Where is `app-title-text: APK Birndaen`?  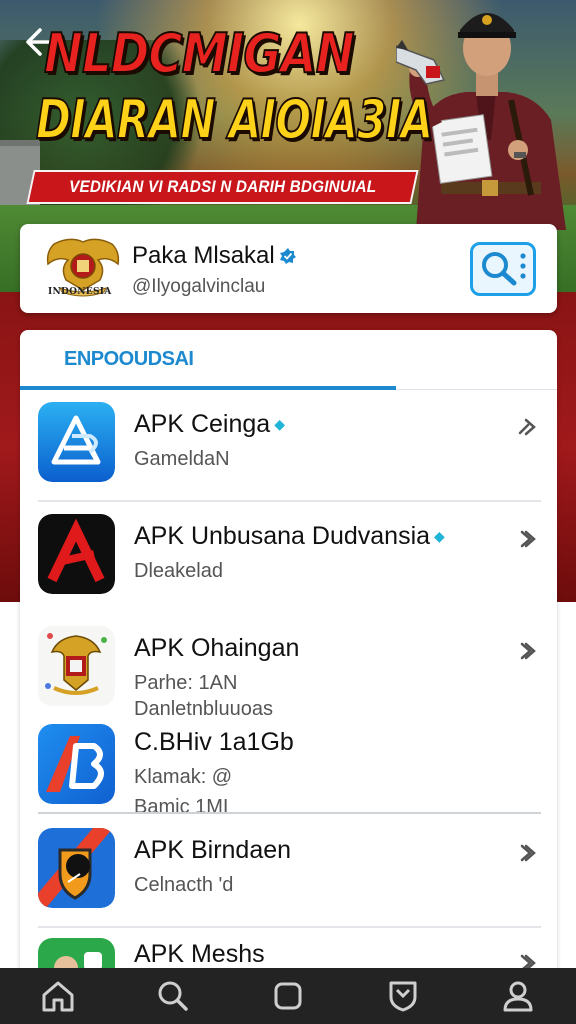 app-title-text: APK Birndaen is located at coordinates (213, 850).